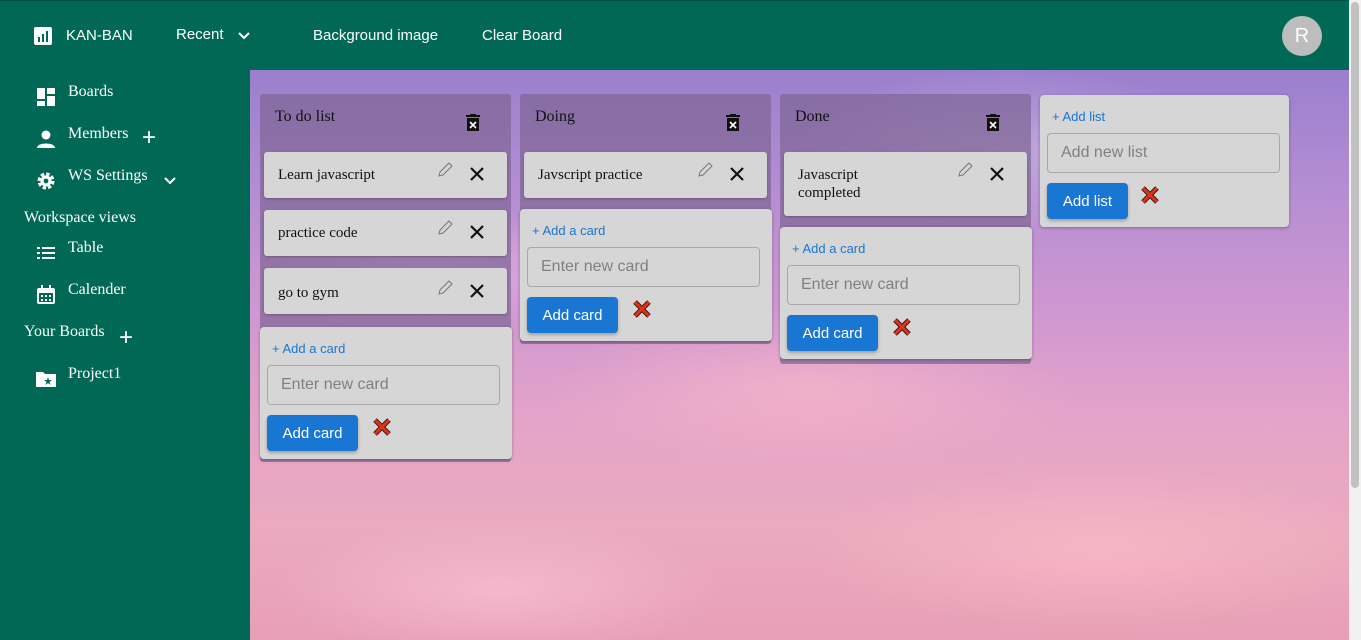 This screenshot has width=1361, height=640. I want to click on add-list-panel: + Add list Add new list Add list, so click(1164, 161).